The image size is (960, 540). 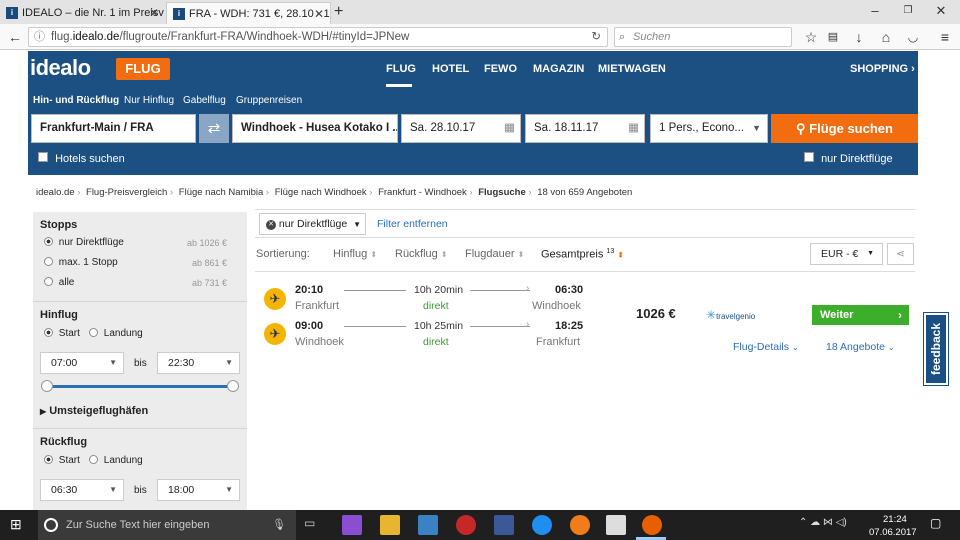 I want to click on depart-date-input: Sa. 28.10.17 ▦, so click(x=461, y=128).